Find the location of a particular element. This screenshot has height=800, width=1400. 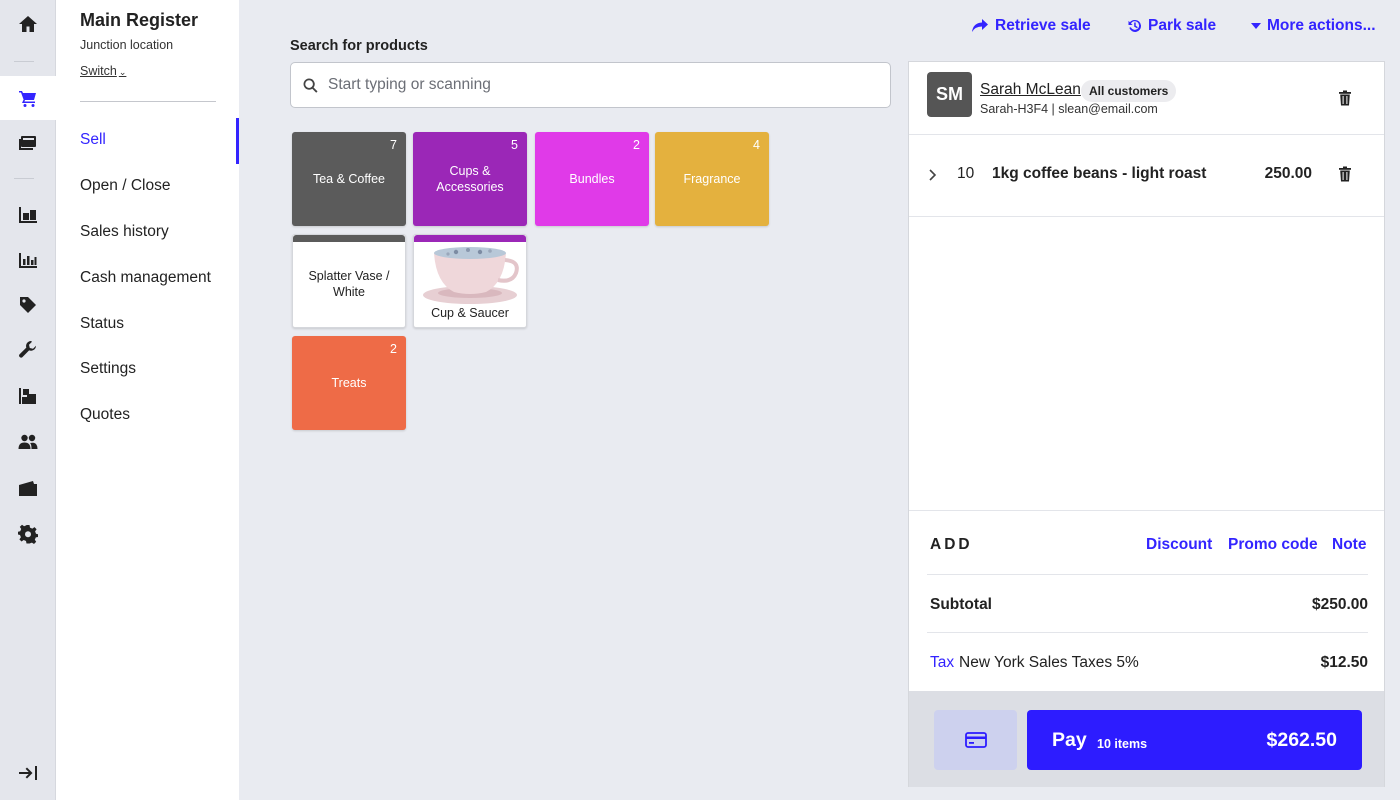

caret-down-icon is located at coordinates (1256, 26).